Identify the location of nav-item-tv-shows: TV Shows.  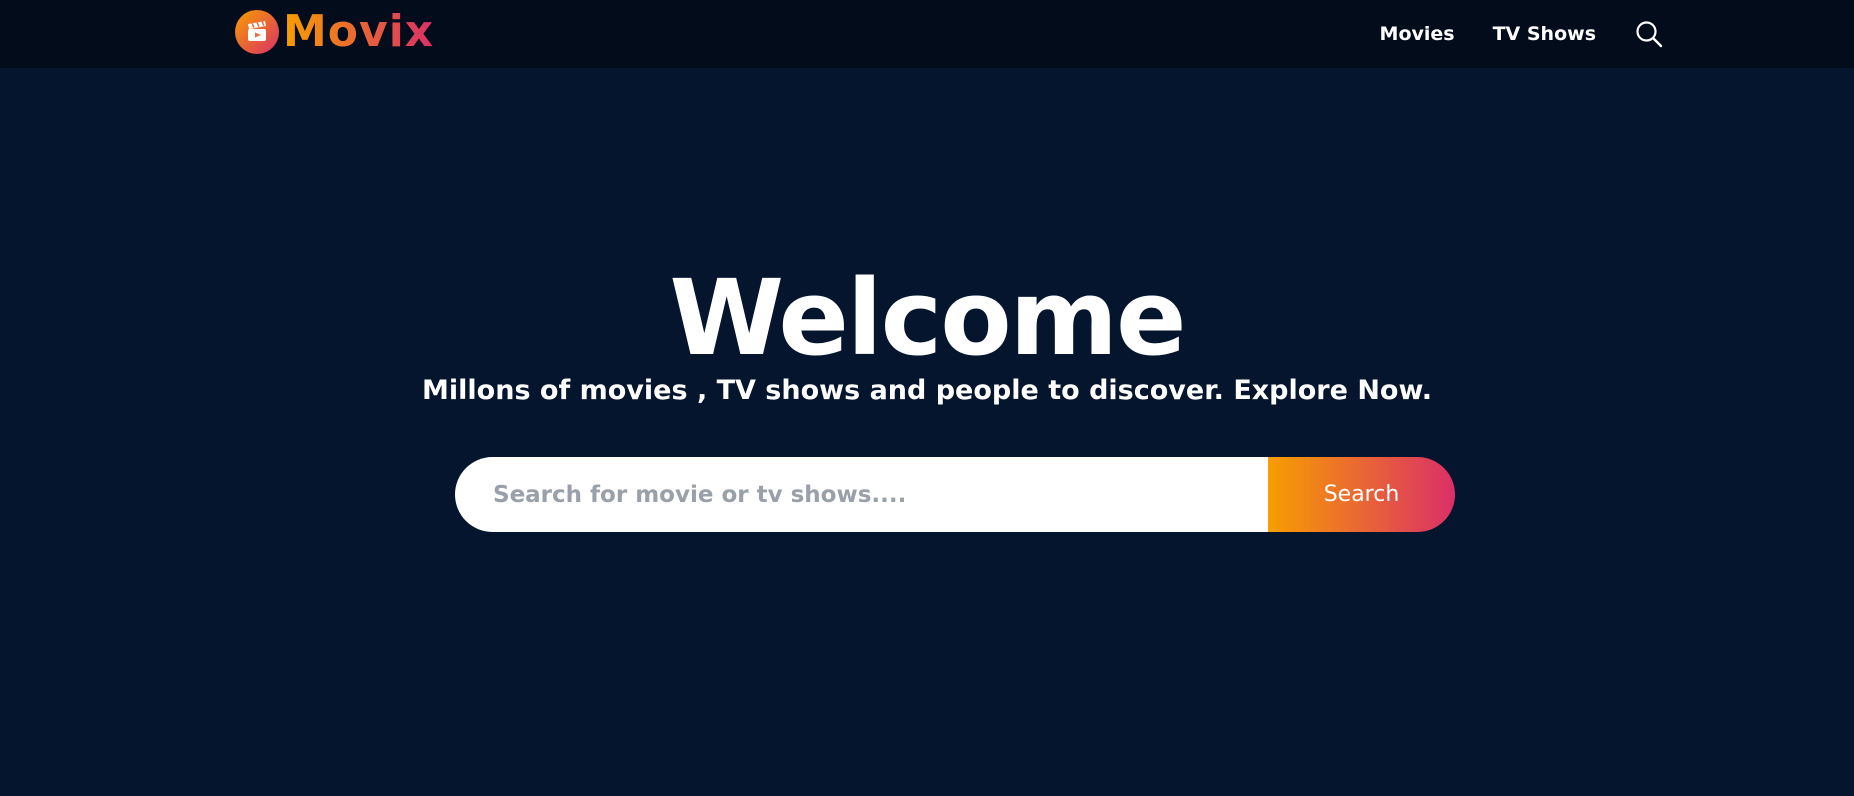
(1544, 34).